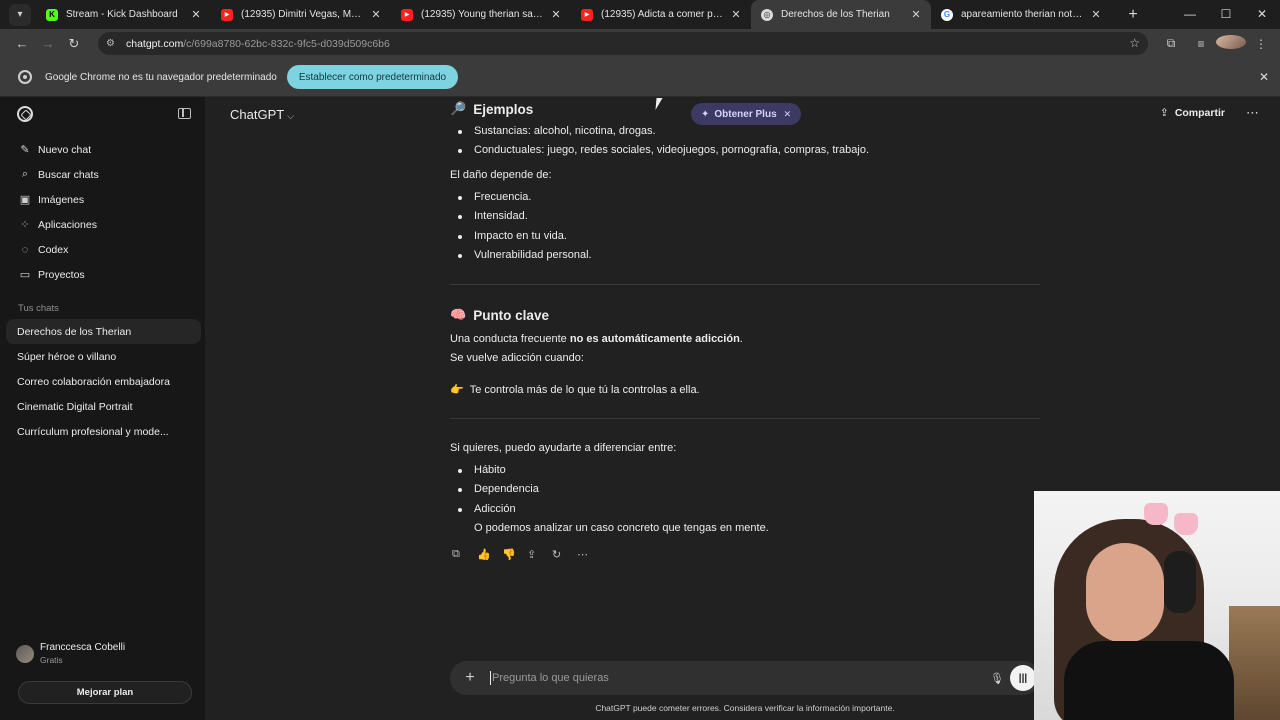 The height and width of the screenshot is (720, 1280). I want to click on image-icon: ▣, so click(25, 200).